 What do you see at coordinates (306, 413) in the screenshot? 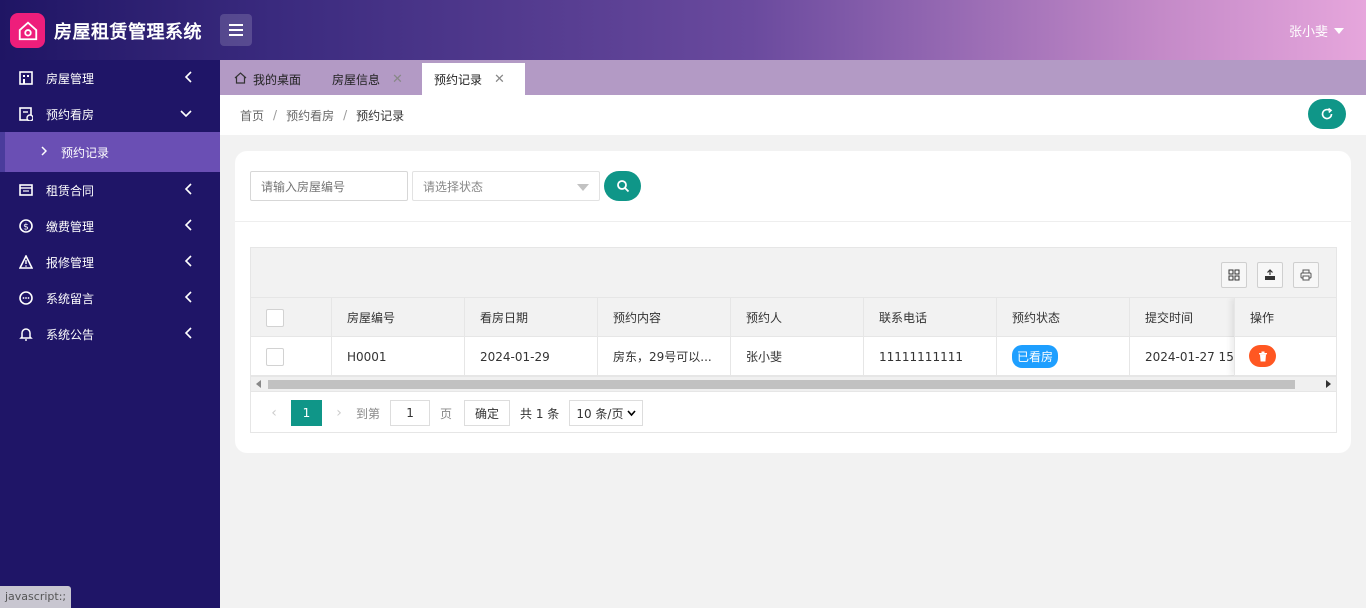
I see `page-number-current: 1` at bounding box center [306, 413].